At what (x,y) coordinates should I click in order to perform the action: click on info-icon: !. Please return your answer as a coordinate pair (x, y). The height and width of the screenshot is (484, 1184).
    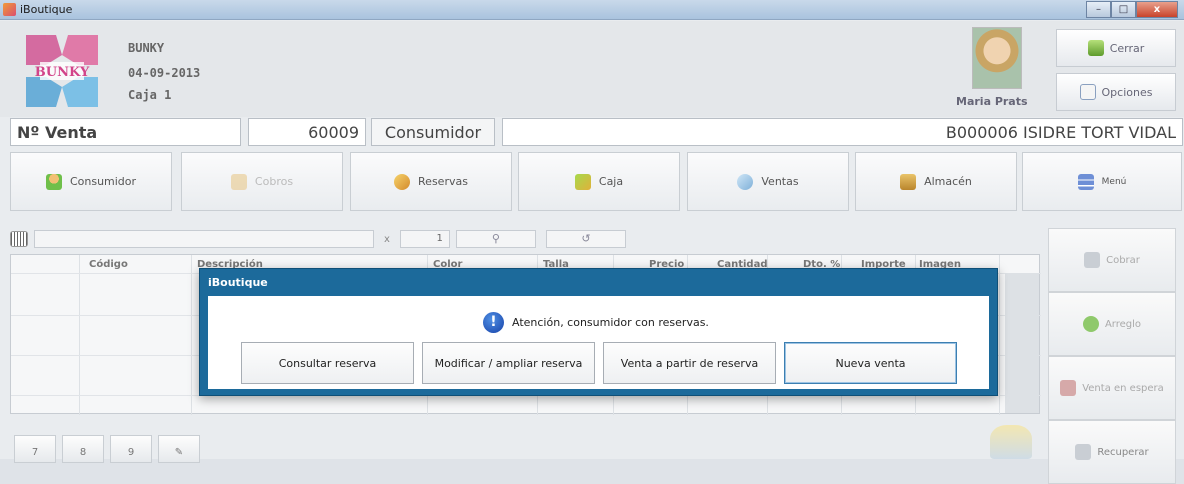
    Looking at the image, I should click on (493, 322).